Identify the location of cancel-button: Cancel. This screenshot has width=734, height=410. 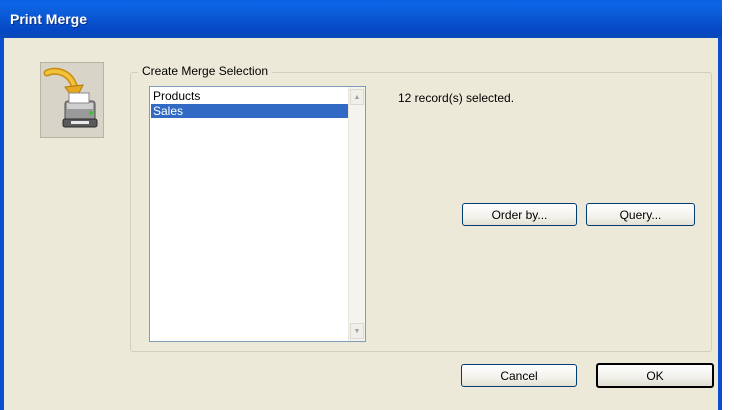
(519, 375).